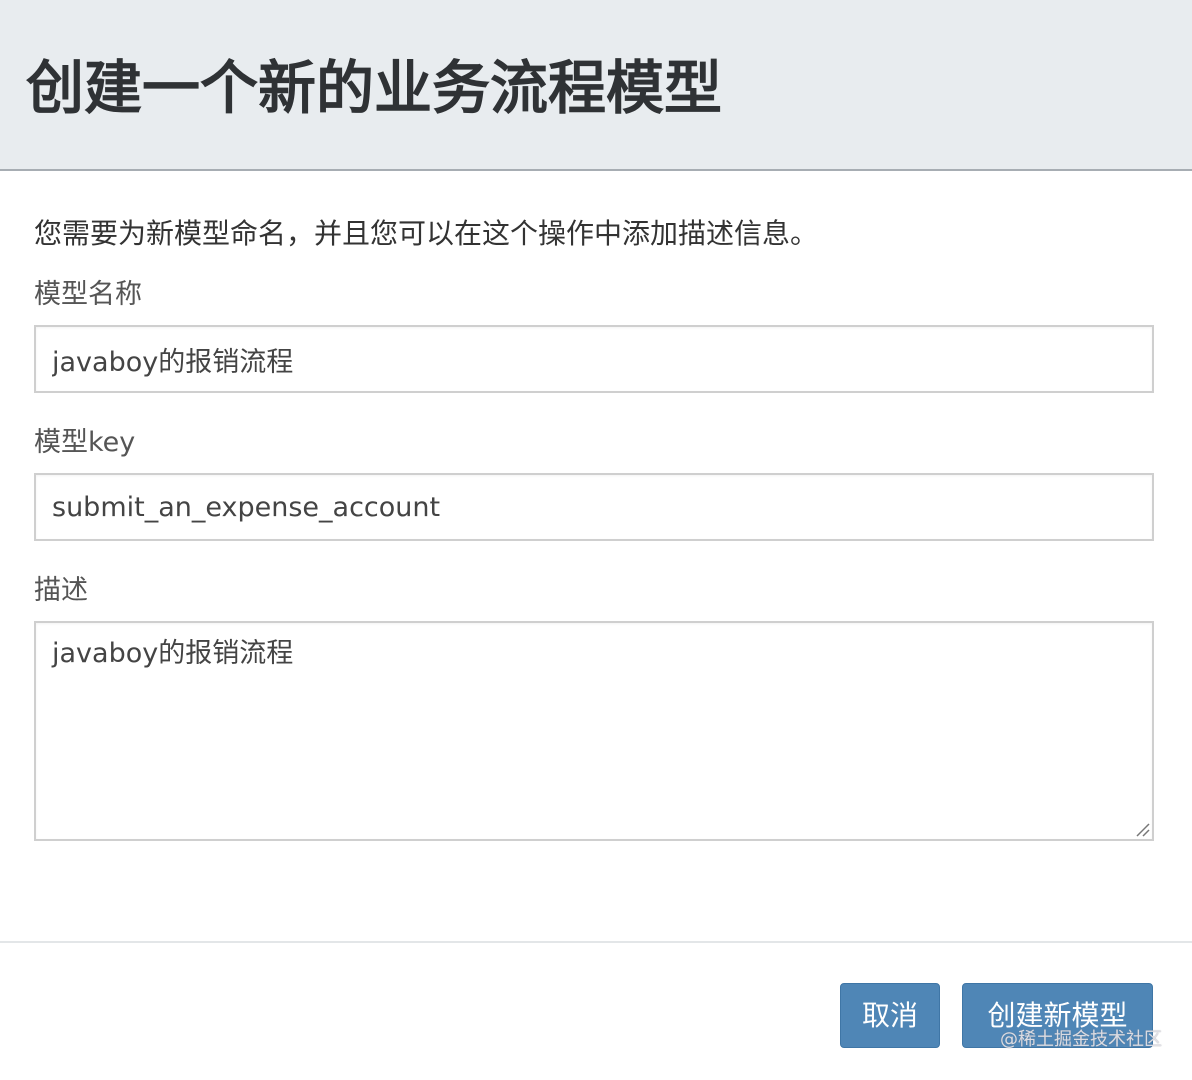 Image resolution: width=1192 pixels, height=1080 pixels. I want to click on intro-text: 您需要为新模型命名，并且您可以在这个操作中添加描述信息。, so click(426, 233).